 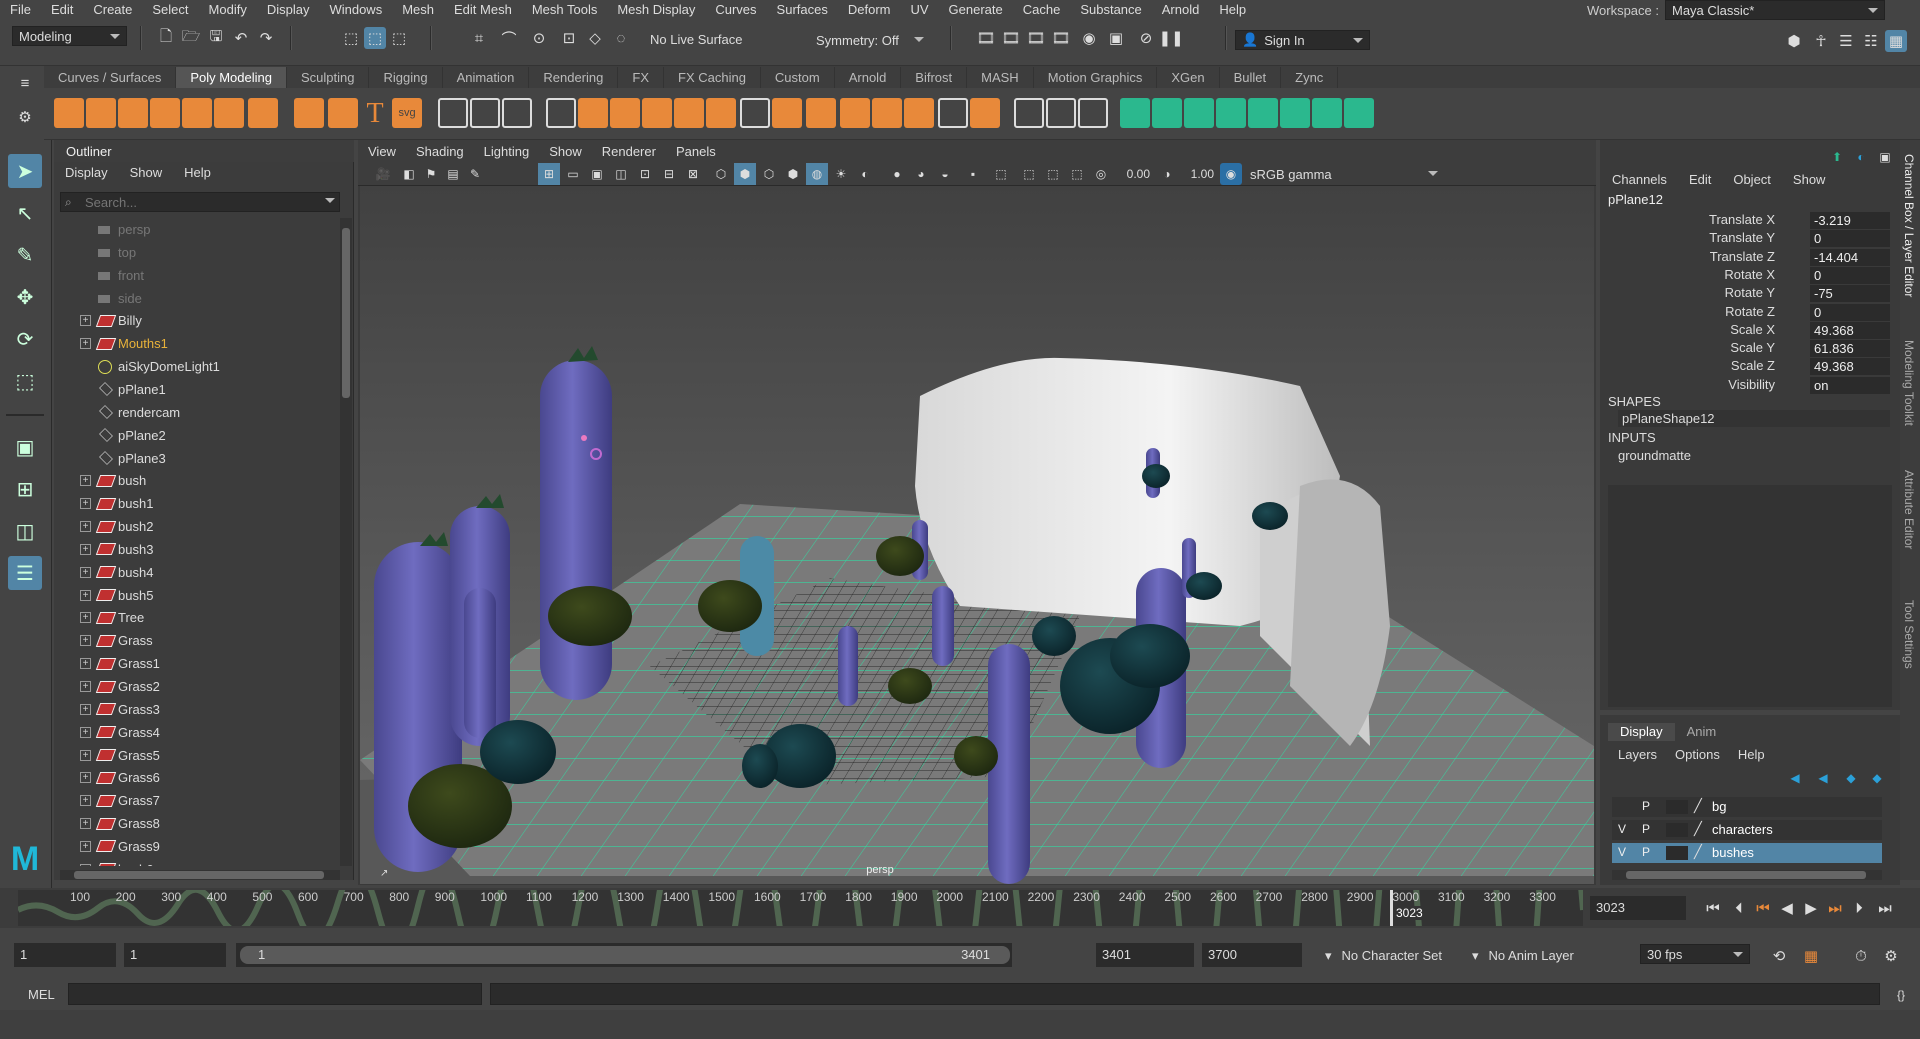 What do you see at coordinates (1654, 455) in the screenshot?
I see `input-node: groundmatte` at bounding box center [1654, 455].